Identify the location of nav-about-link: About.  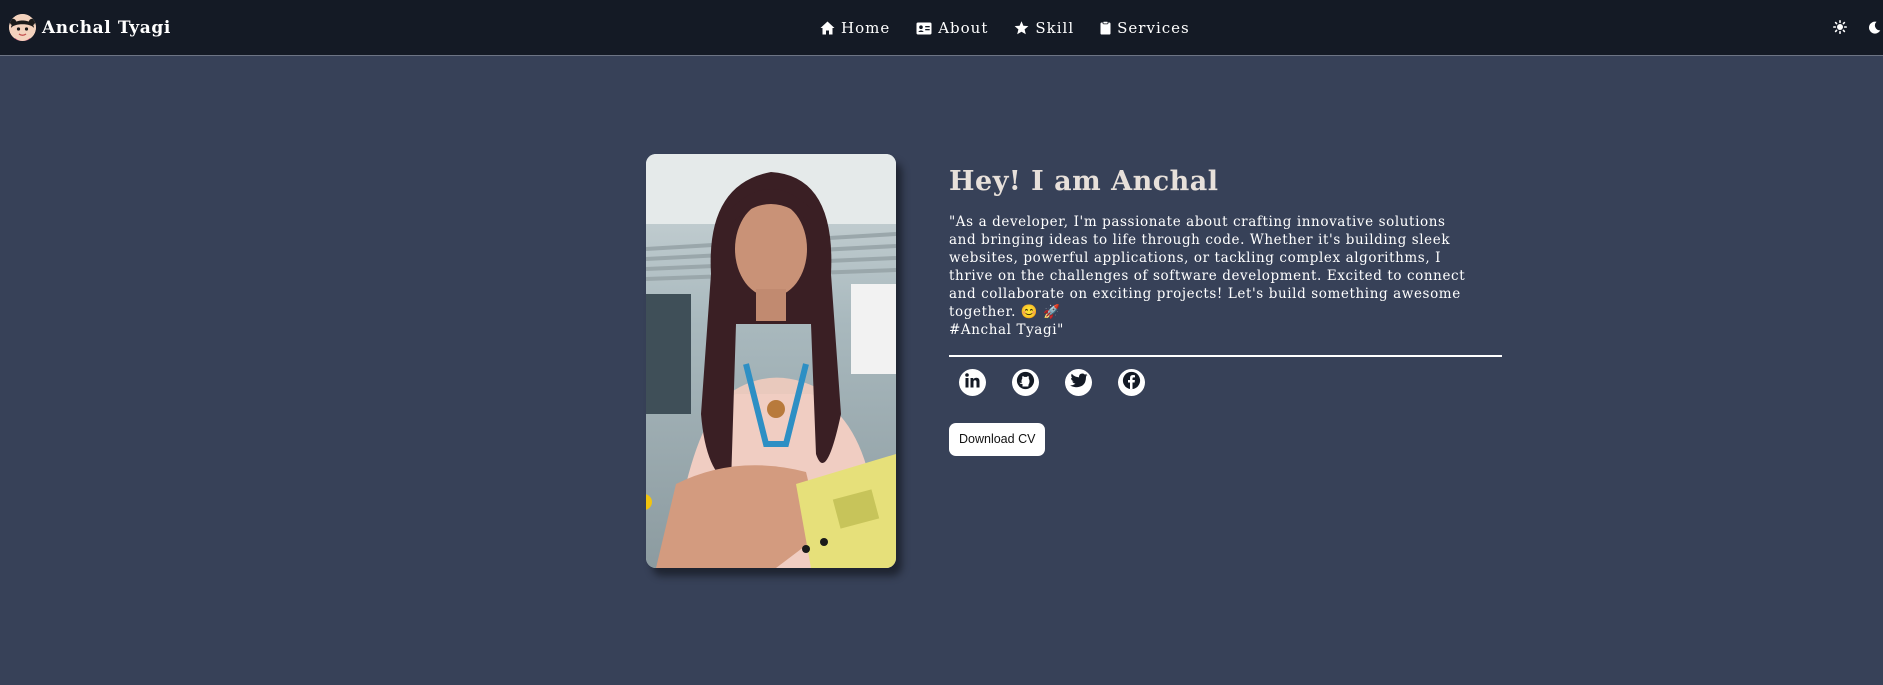
(952, 28).